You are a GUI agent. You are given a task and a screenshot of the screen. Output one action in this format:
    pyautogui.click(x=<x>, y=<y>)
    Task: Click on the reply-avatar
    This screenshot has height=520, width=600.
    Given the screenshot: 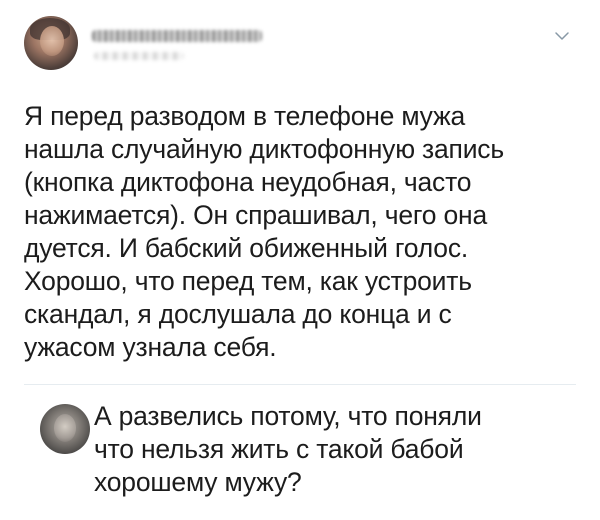 What is the action you would take?
    pyautogui.click(x=65, y=429)
    